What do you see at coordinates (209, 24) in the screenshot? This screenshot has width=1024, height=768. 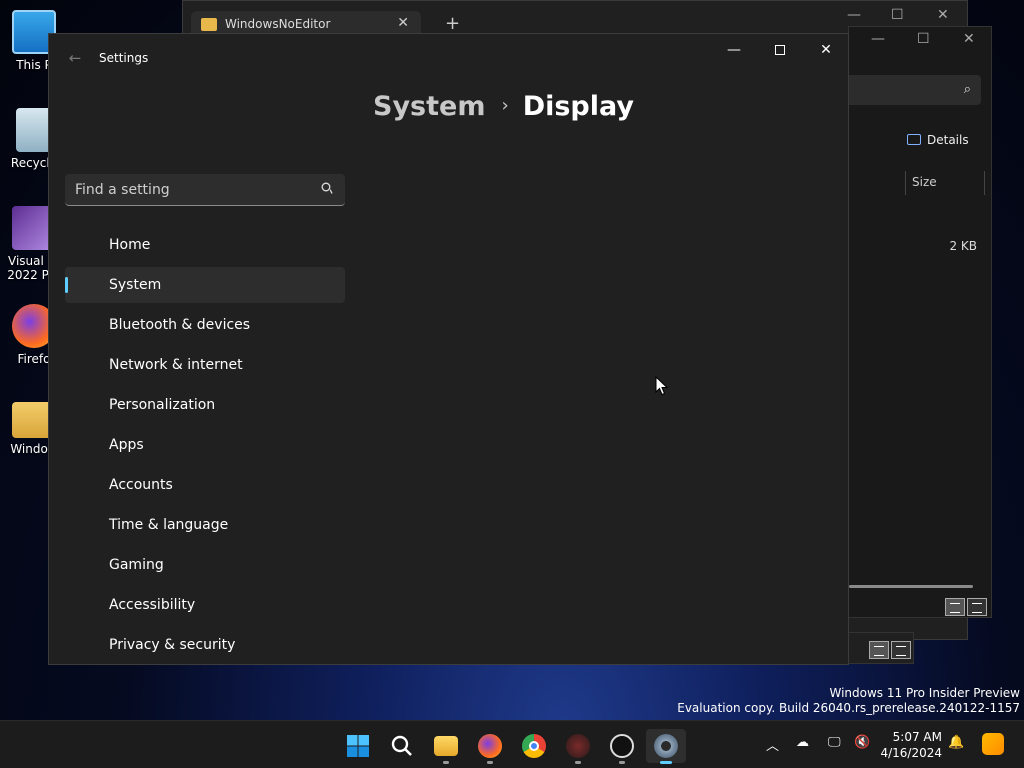 I see `folder-icon` at bounding box center [209, 24].